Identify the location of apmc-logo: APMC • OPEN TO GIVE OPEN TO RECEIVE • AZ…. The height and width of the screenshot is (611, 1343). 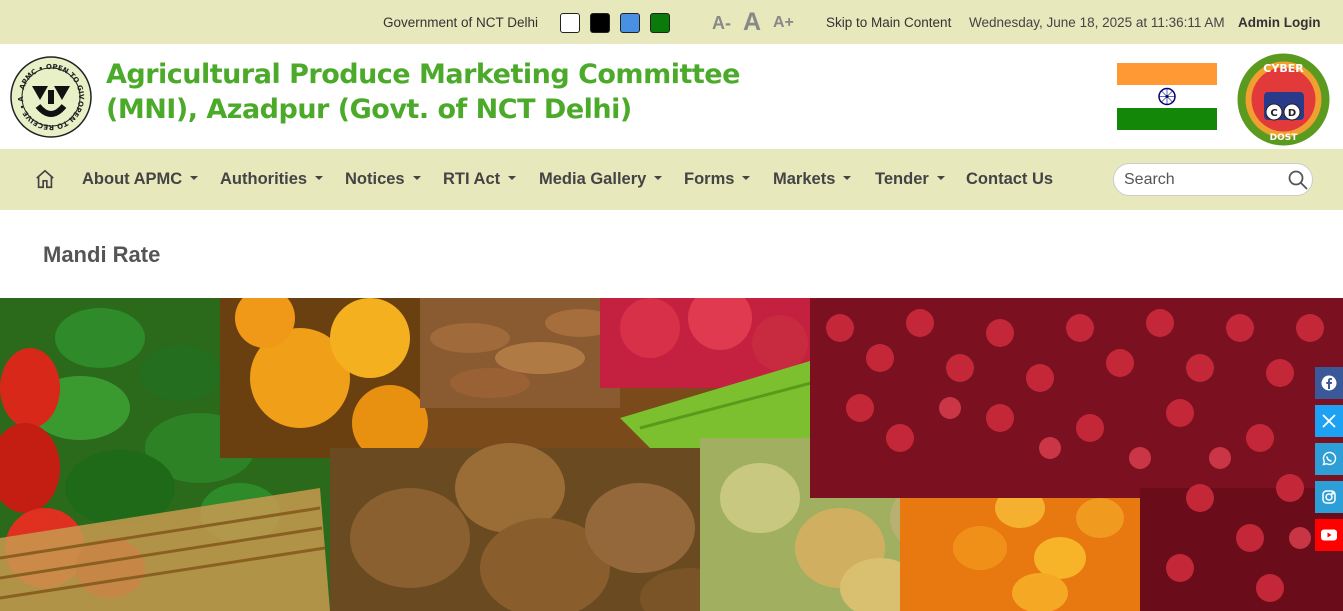
(51, 97).